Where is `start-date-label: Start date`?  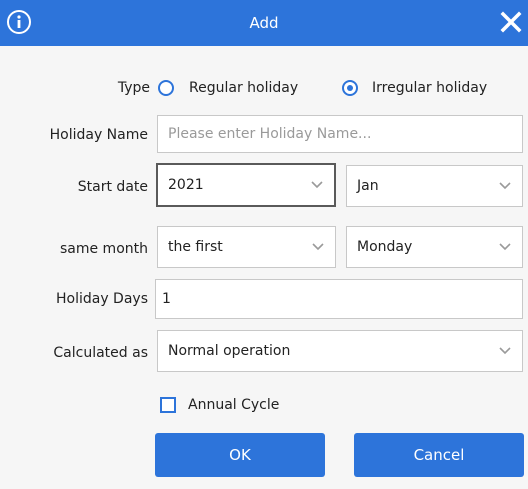 start-date-label: Start date is located at coordinates (112, 187).